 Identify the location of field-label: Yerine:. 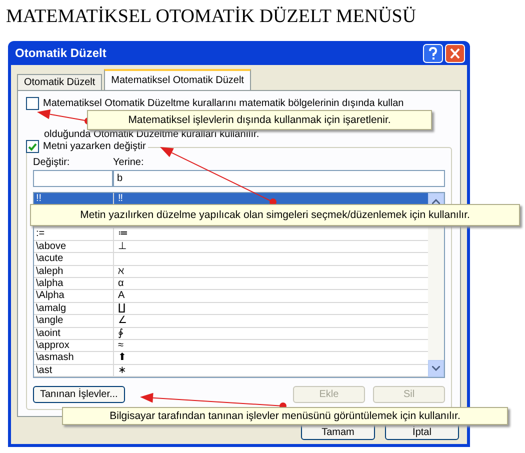
(129, 162).